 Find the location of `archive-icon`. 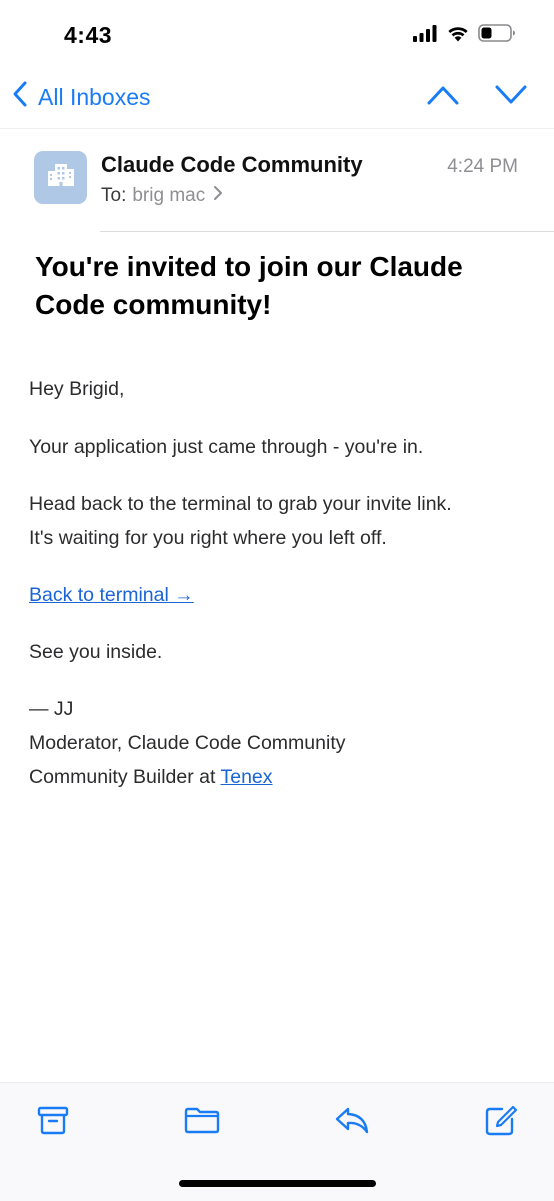

archive-icon is located at coordinates (53, 1122).